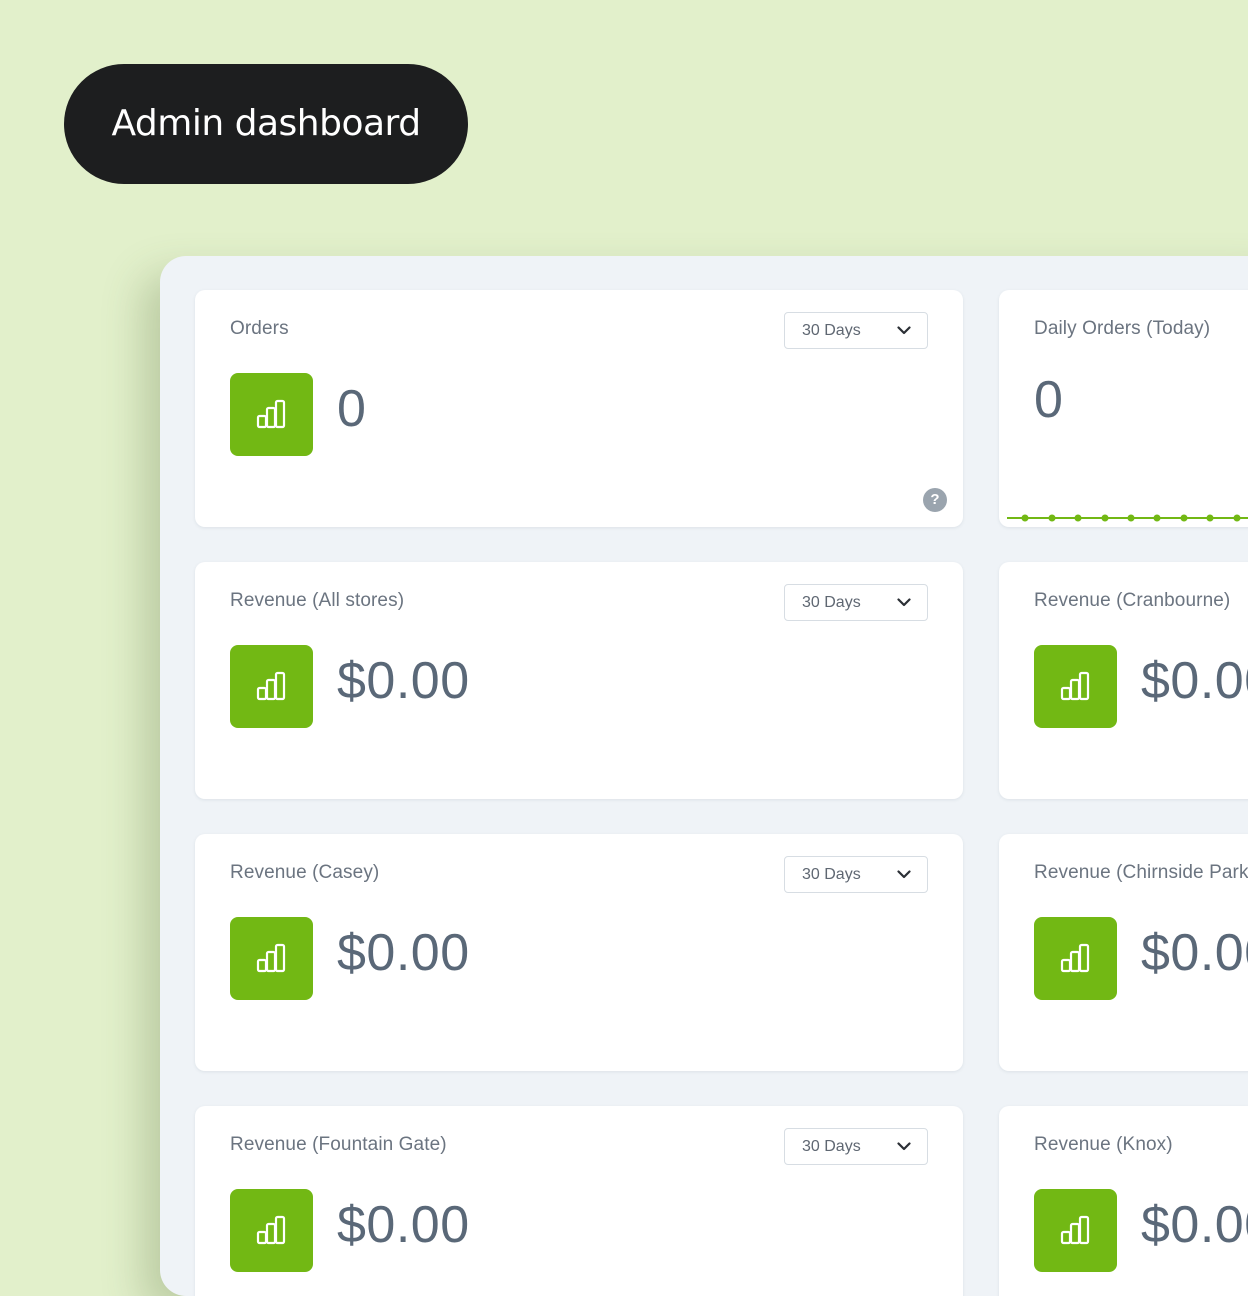  Describe the element at coordinates (579, 408) in the screenshot. I see `orders-card: Orders 30 Days 0 ?` at that location.